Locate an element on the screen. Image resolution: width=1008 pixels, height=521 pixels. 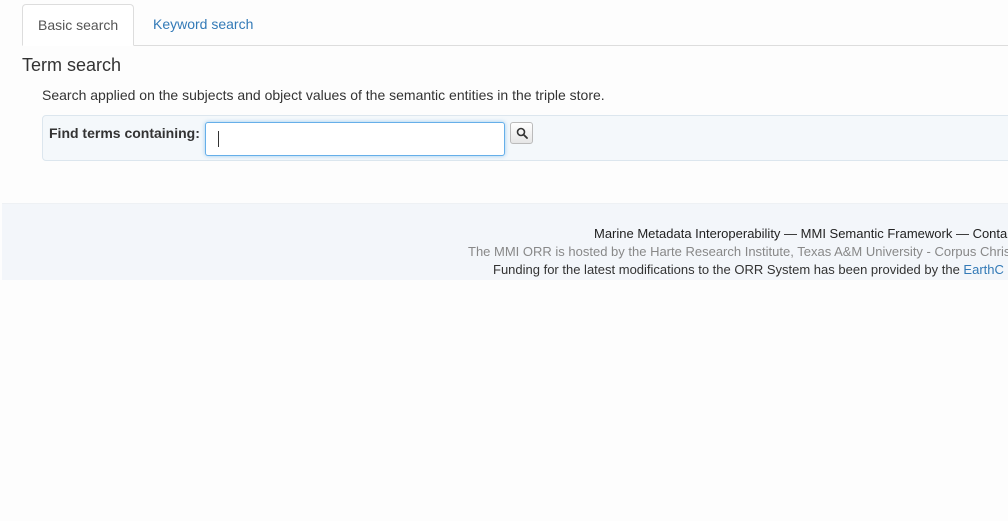
search-panel: Find terms containing: is located at coordinates (525, 138).